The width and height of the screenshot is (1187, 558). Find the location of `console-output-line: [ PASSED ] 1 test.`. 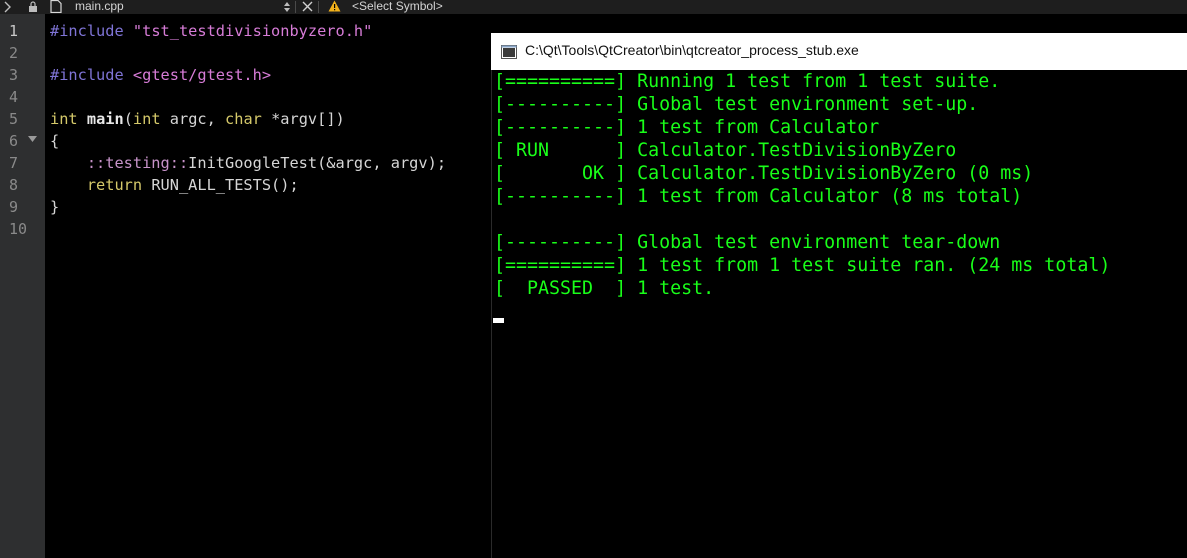

console-output-line: [ PASSED ] 1 test. is located at coordinates (604, 288).